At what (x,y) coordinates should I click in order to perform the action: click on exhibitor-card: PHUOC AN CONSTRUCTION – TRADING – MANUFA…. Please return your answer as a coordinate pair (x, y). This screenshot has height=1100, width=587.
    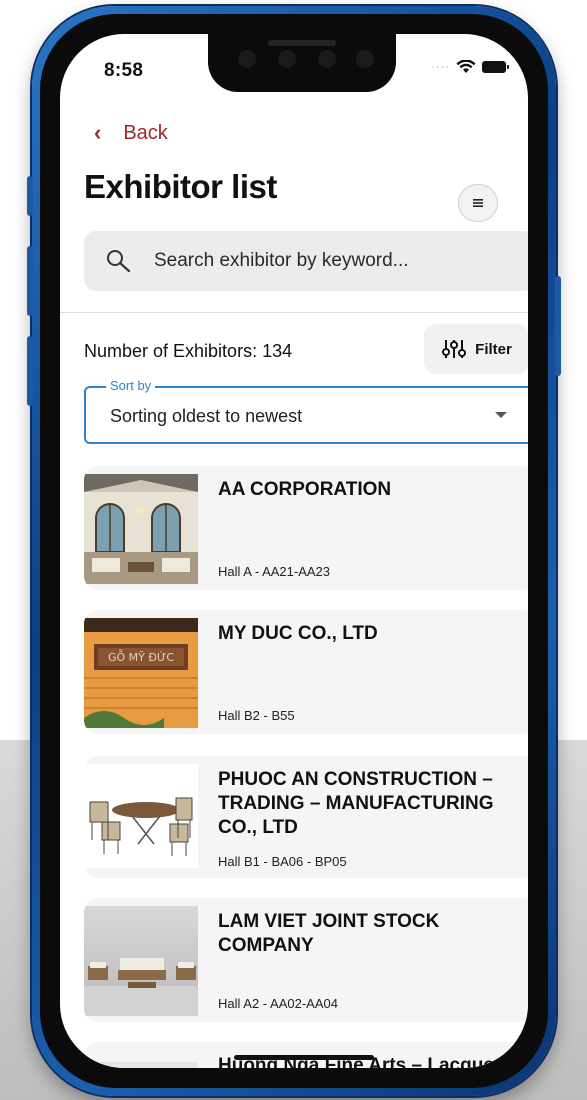
    Looking at the image, I should click on (306, 817).